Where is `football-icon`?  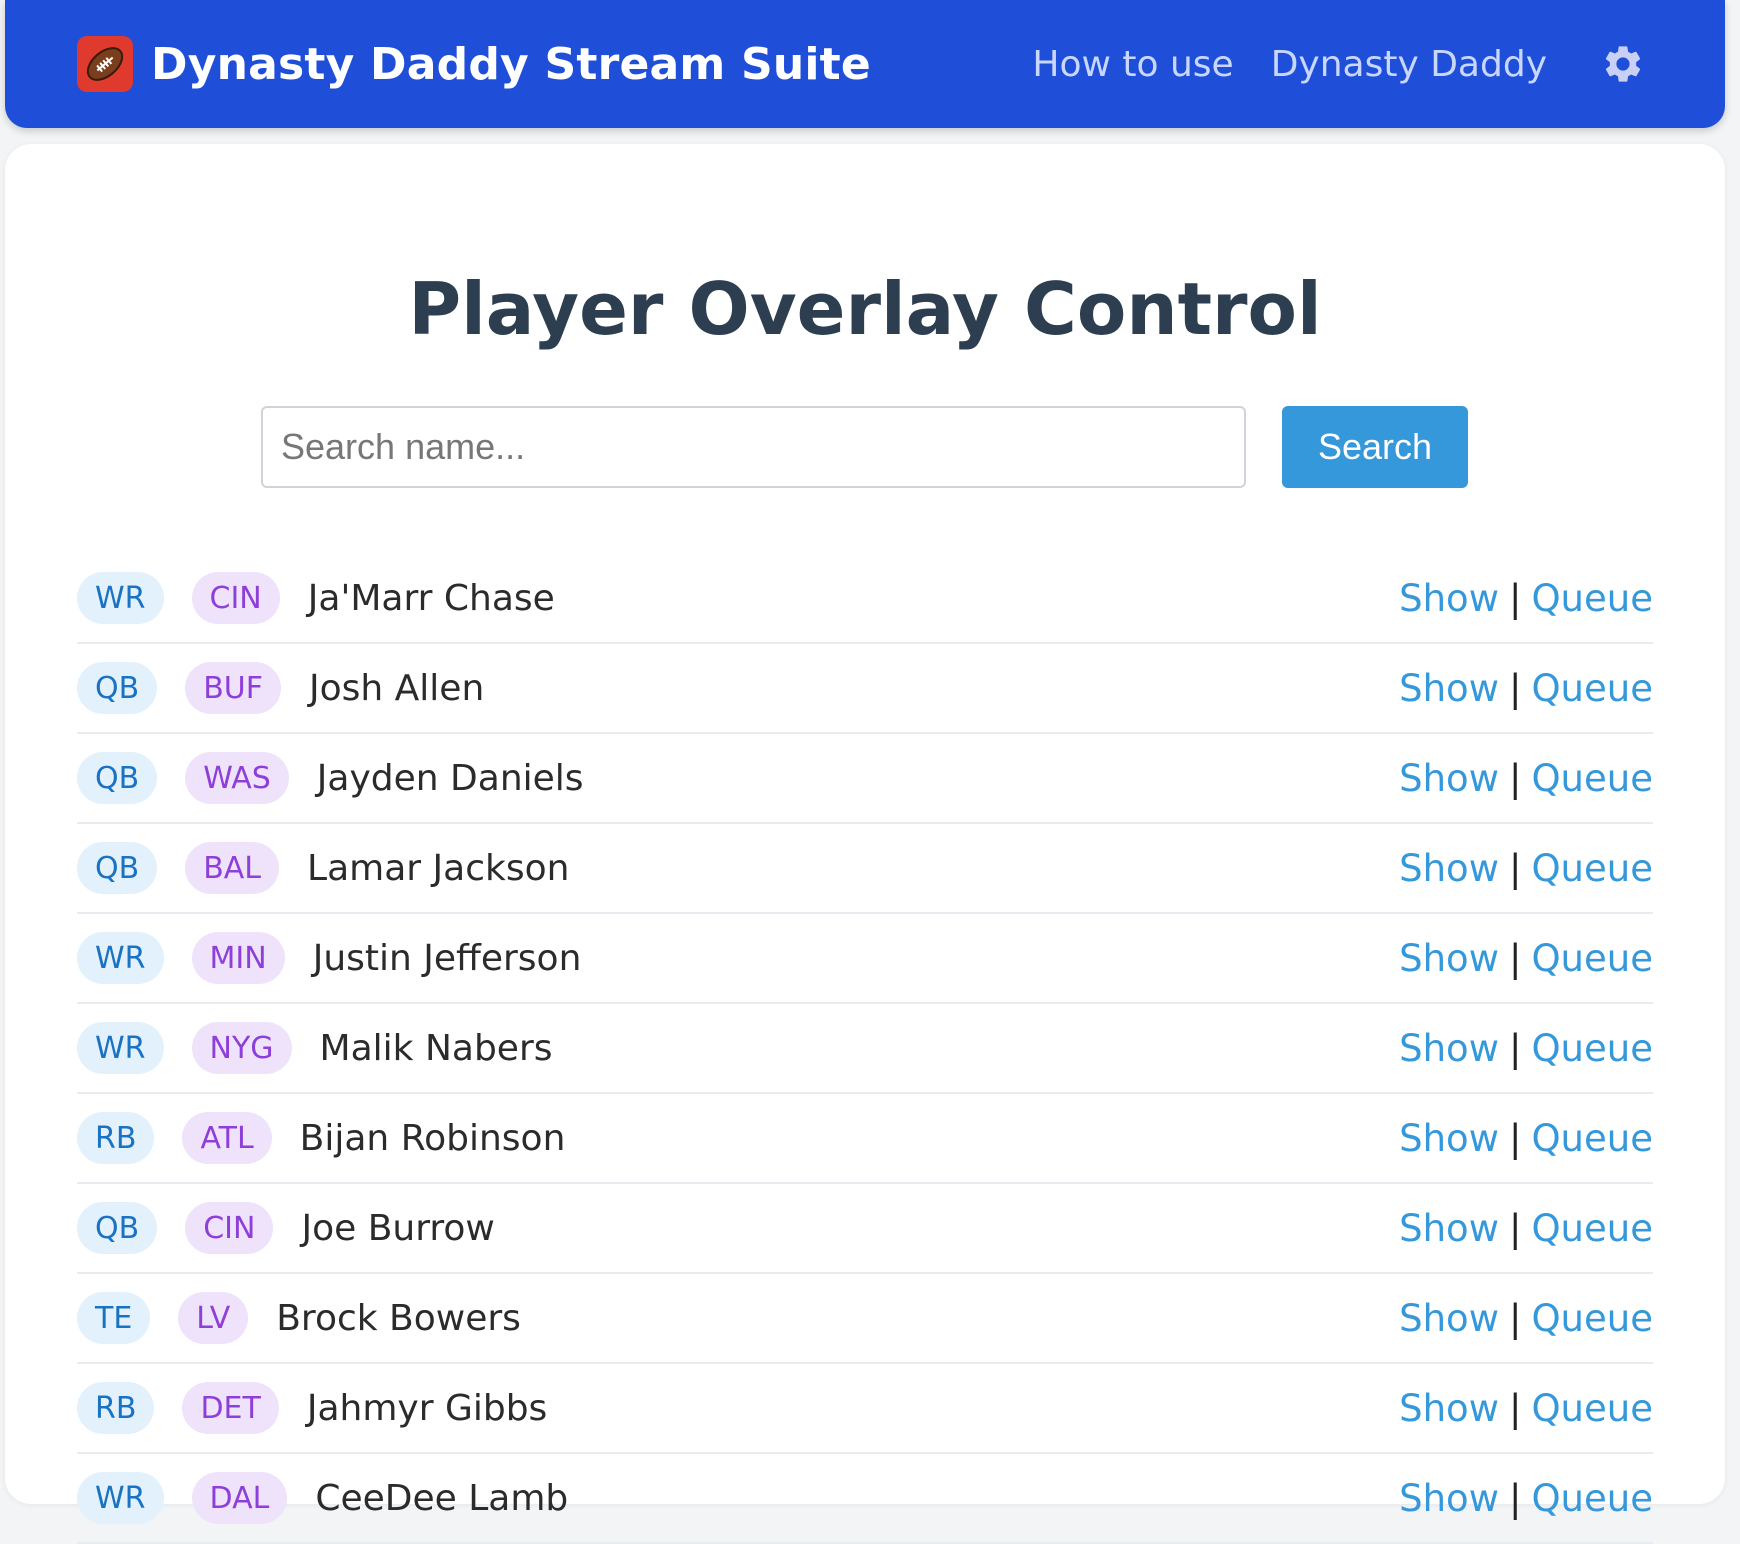 football-icon is located at coordinates (105, 64).